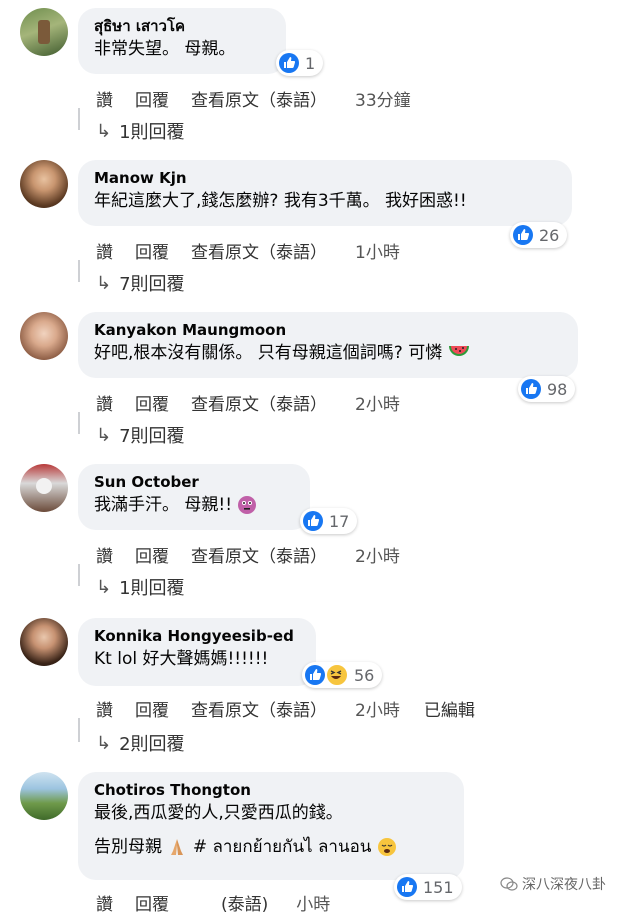  I want to click on comment-actions: 讚 回覆 查看原文（泰語） 33分鐘, so click(264, 98).